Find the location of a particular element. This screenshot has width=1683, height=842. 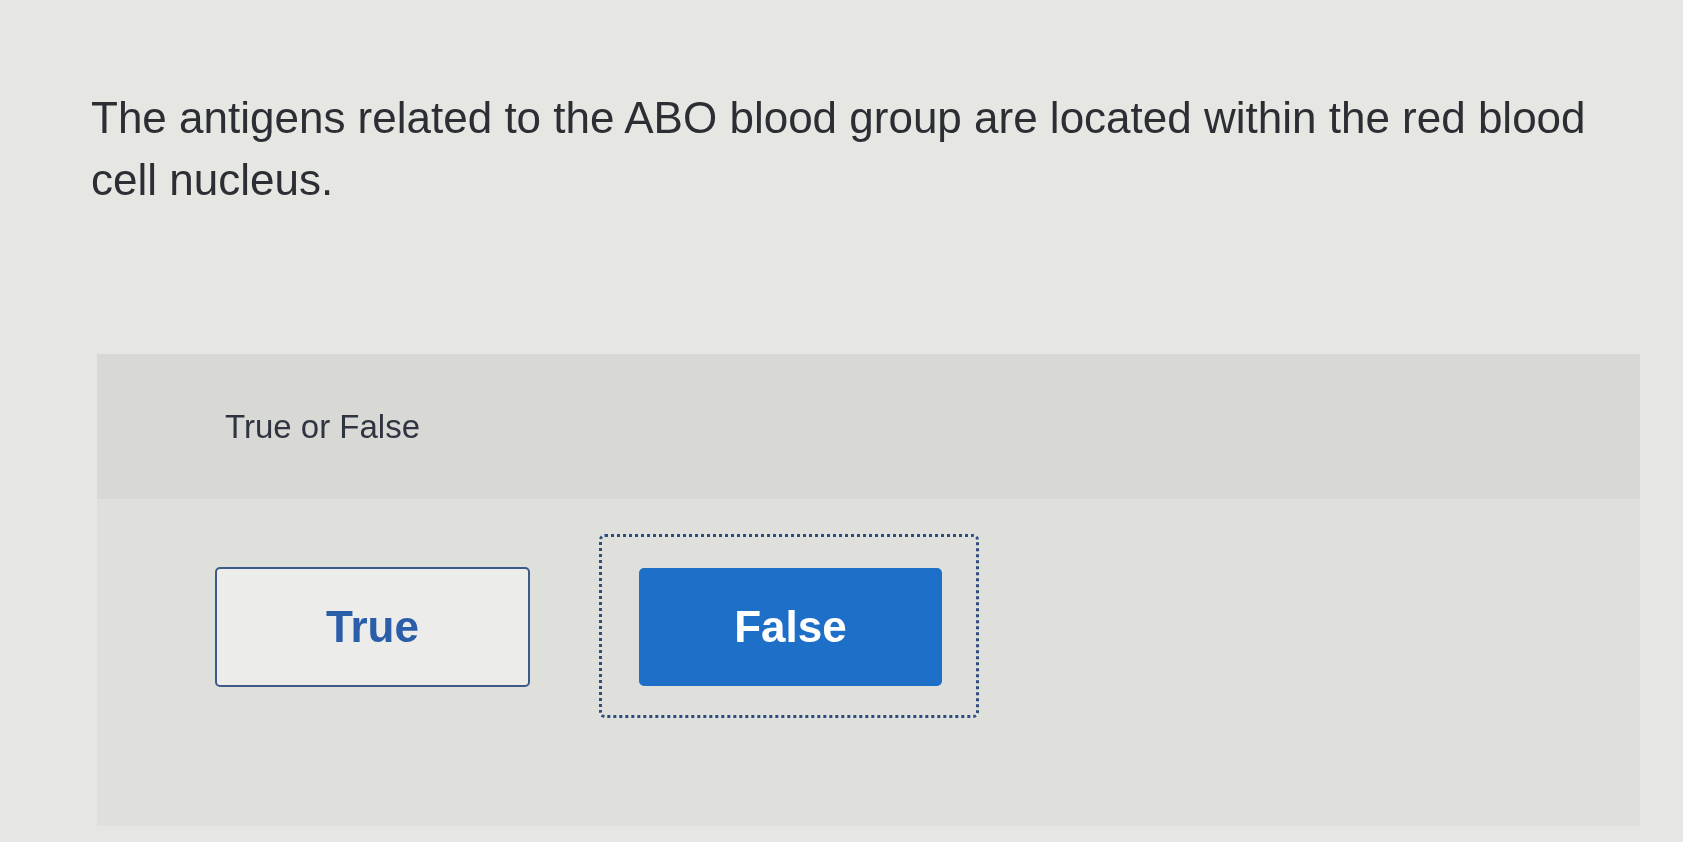

prompt-text: True or False is located at coordinates (322, 426).